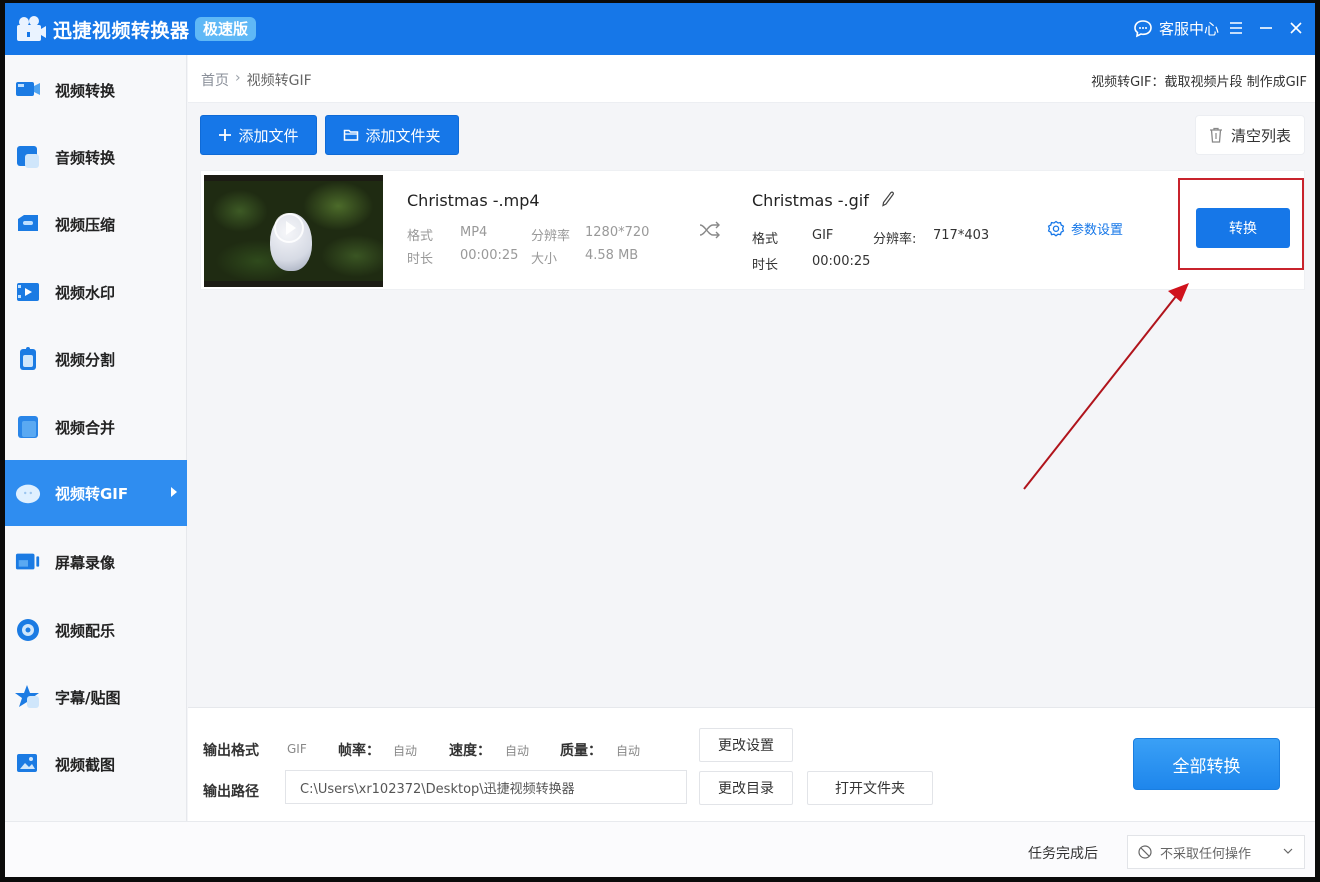 This screenshot has width=1320, height=882. What do you see at coordinates (551, 236) in the screenshot?
I see `source-resolution-label: 分辨率` at bounding box center [551, 236].